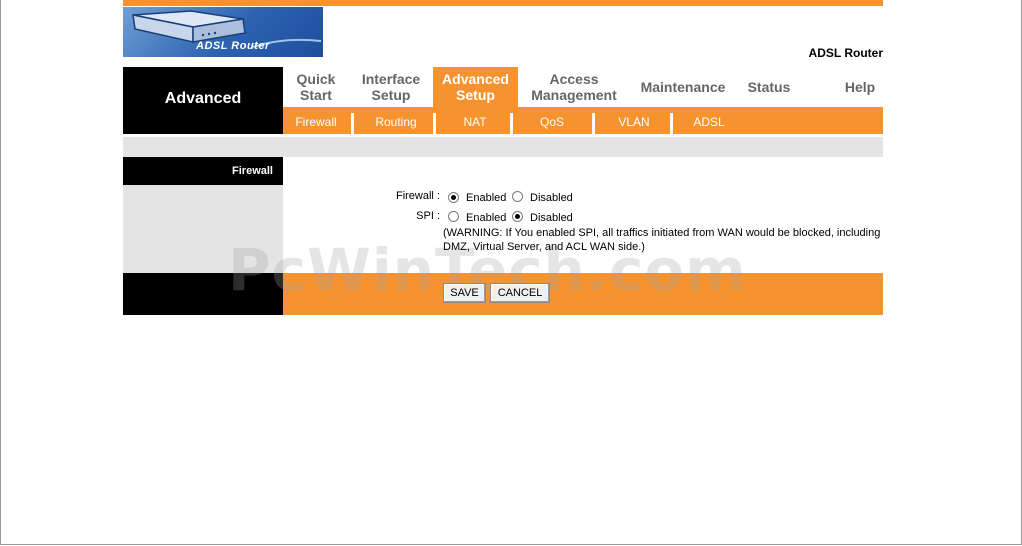 The image size is (1022, 546). What do you see at coordinates (464, 293) in the screenshot?
I see `save-button: SAVE` at bounding box center [464, 293].